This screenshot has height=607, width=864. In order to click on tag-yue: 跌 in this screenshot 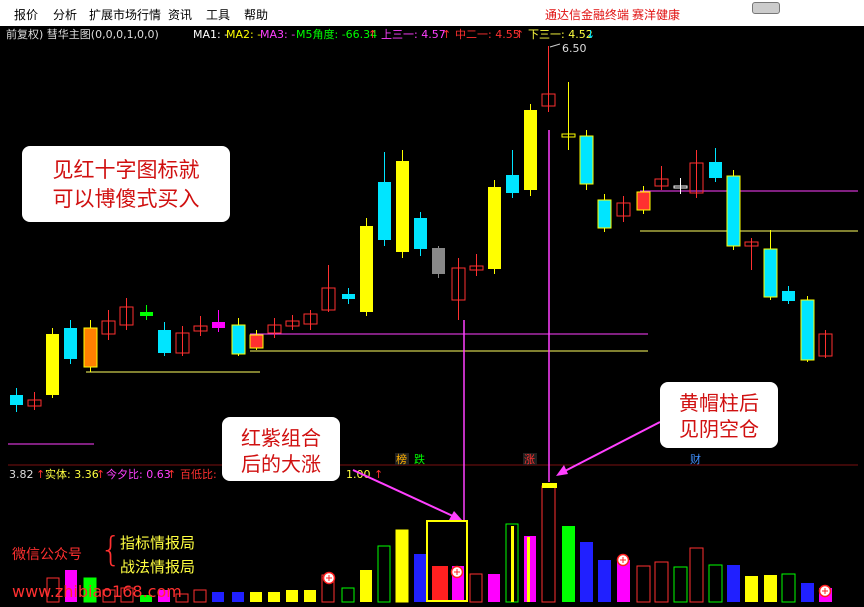, I will do `click(419, 459)`.